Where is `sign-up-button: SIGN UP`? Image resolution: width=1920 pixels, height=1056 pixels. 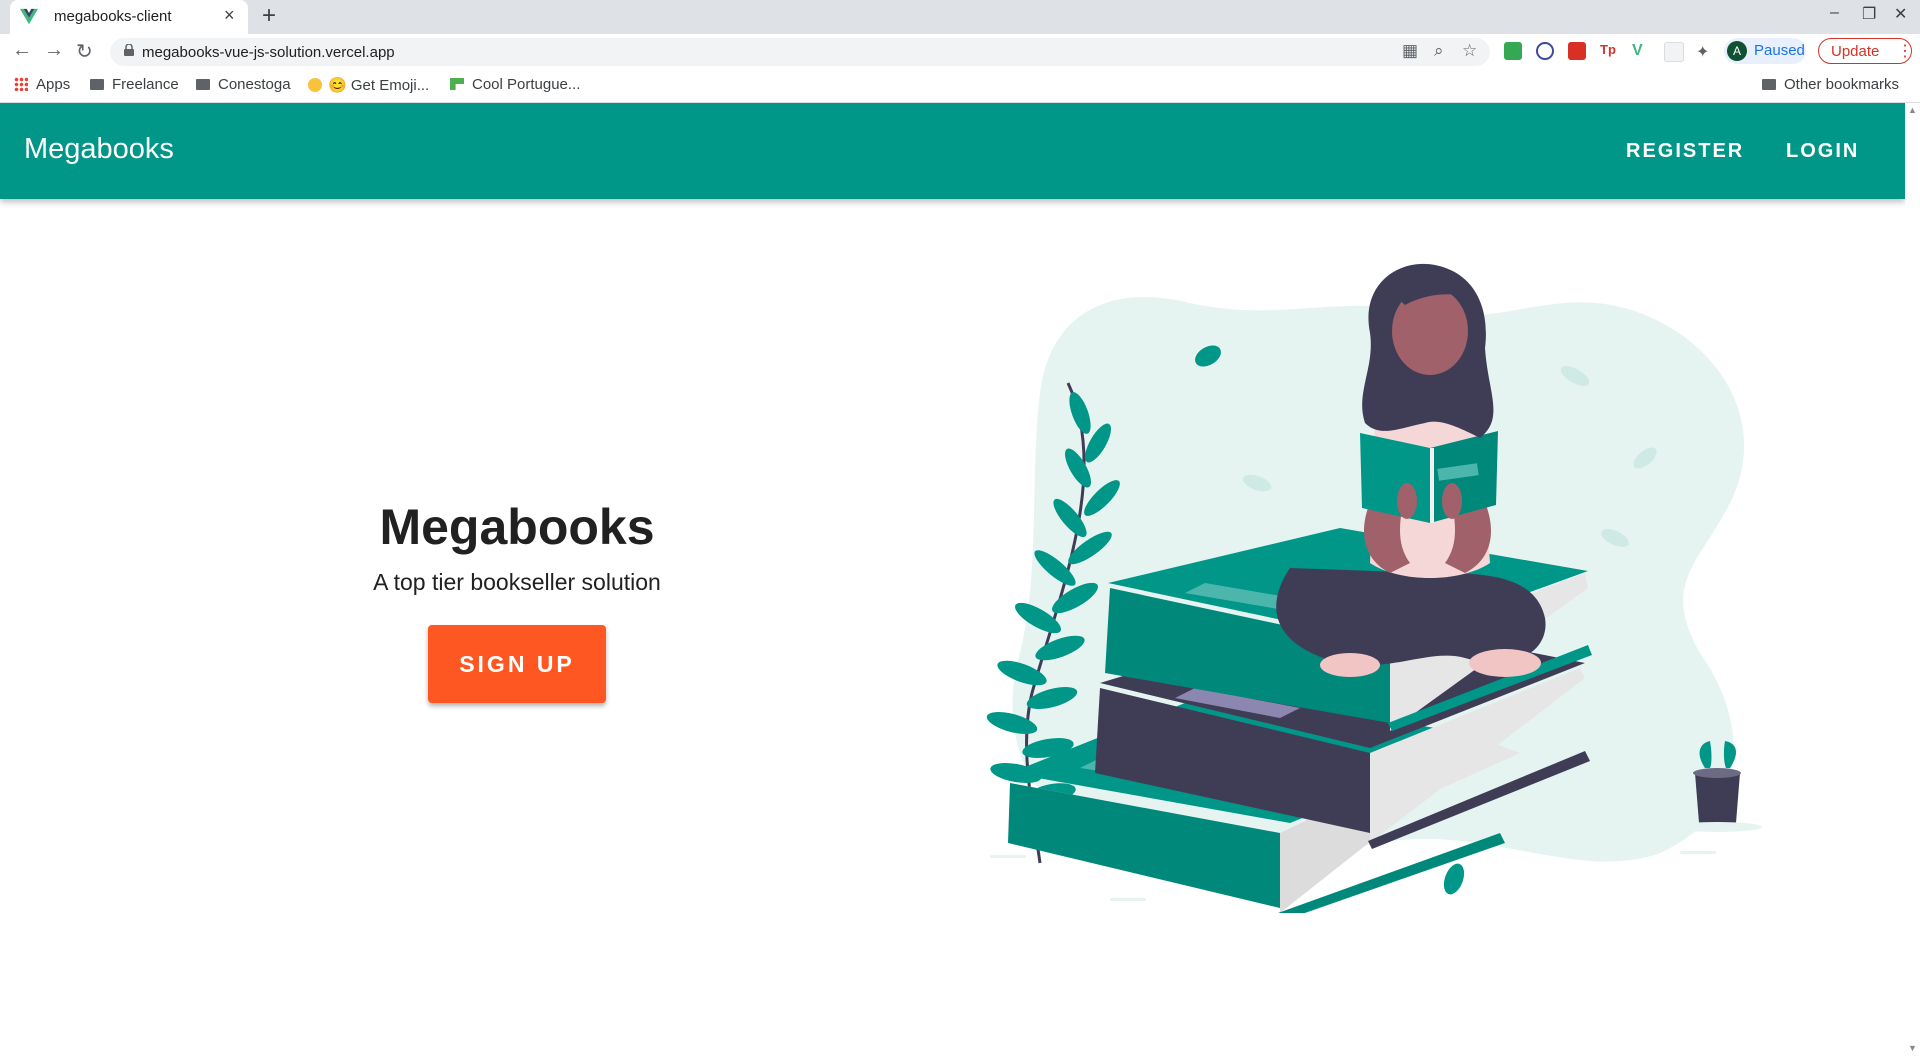 sign-up-button: SIGN UP is located at coordinates (517, 664).